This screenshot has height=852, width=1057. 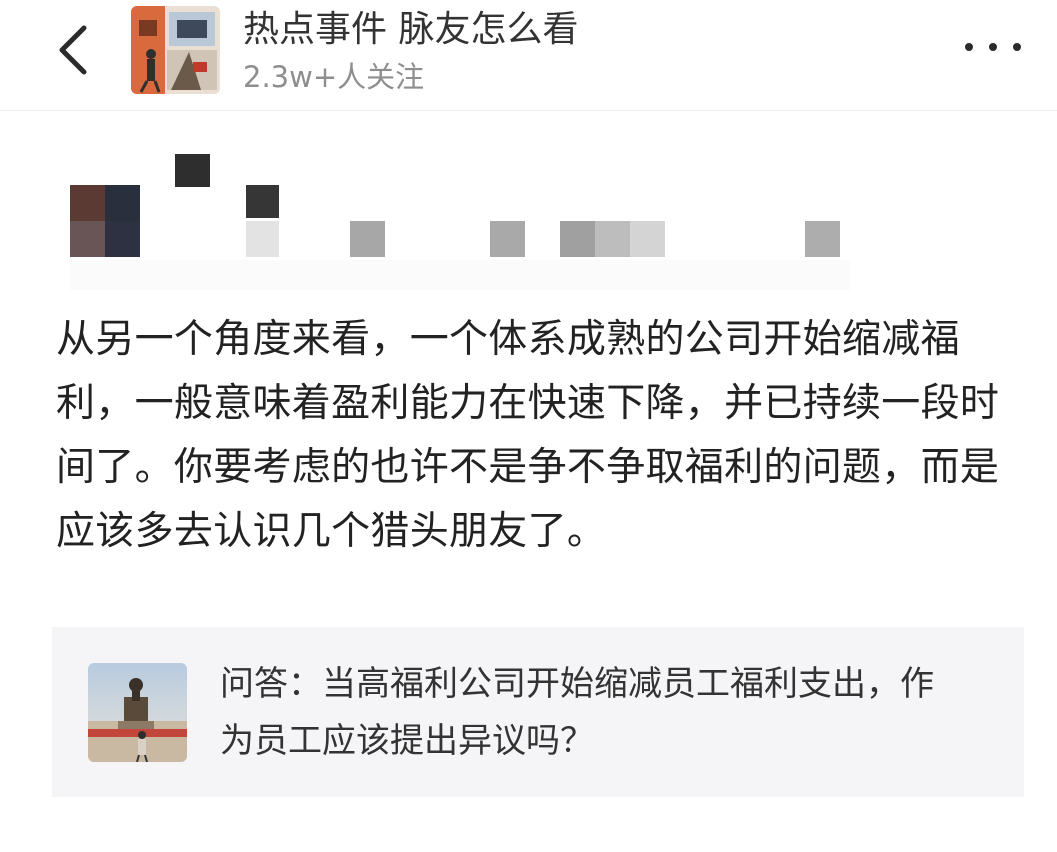 I want to click on more-options-button, so click(x=993, y=47).